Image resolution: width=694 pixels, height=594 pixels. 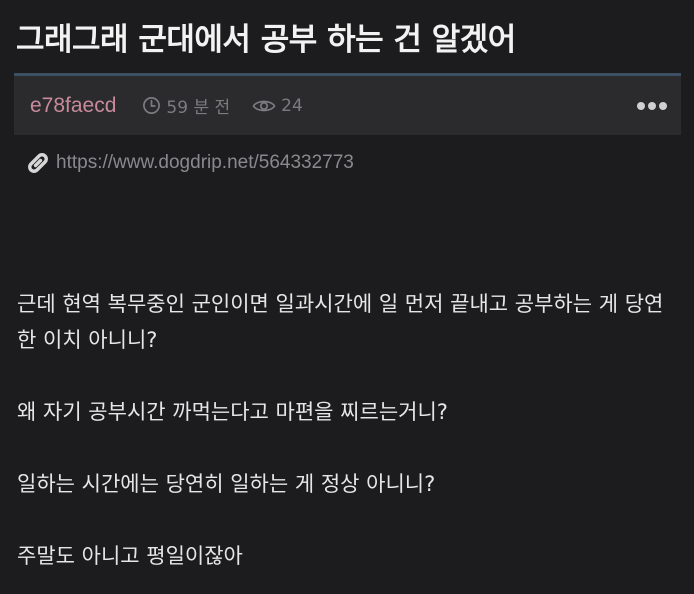 What do you see at coordinates (226, 484) in the screenshot?
I see `post-paragraph: 일하는 시간에는 당연히 일하는 게 정상 아니니?` at bounding box center [226, 484].